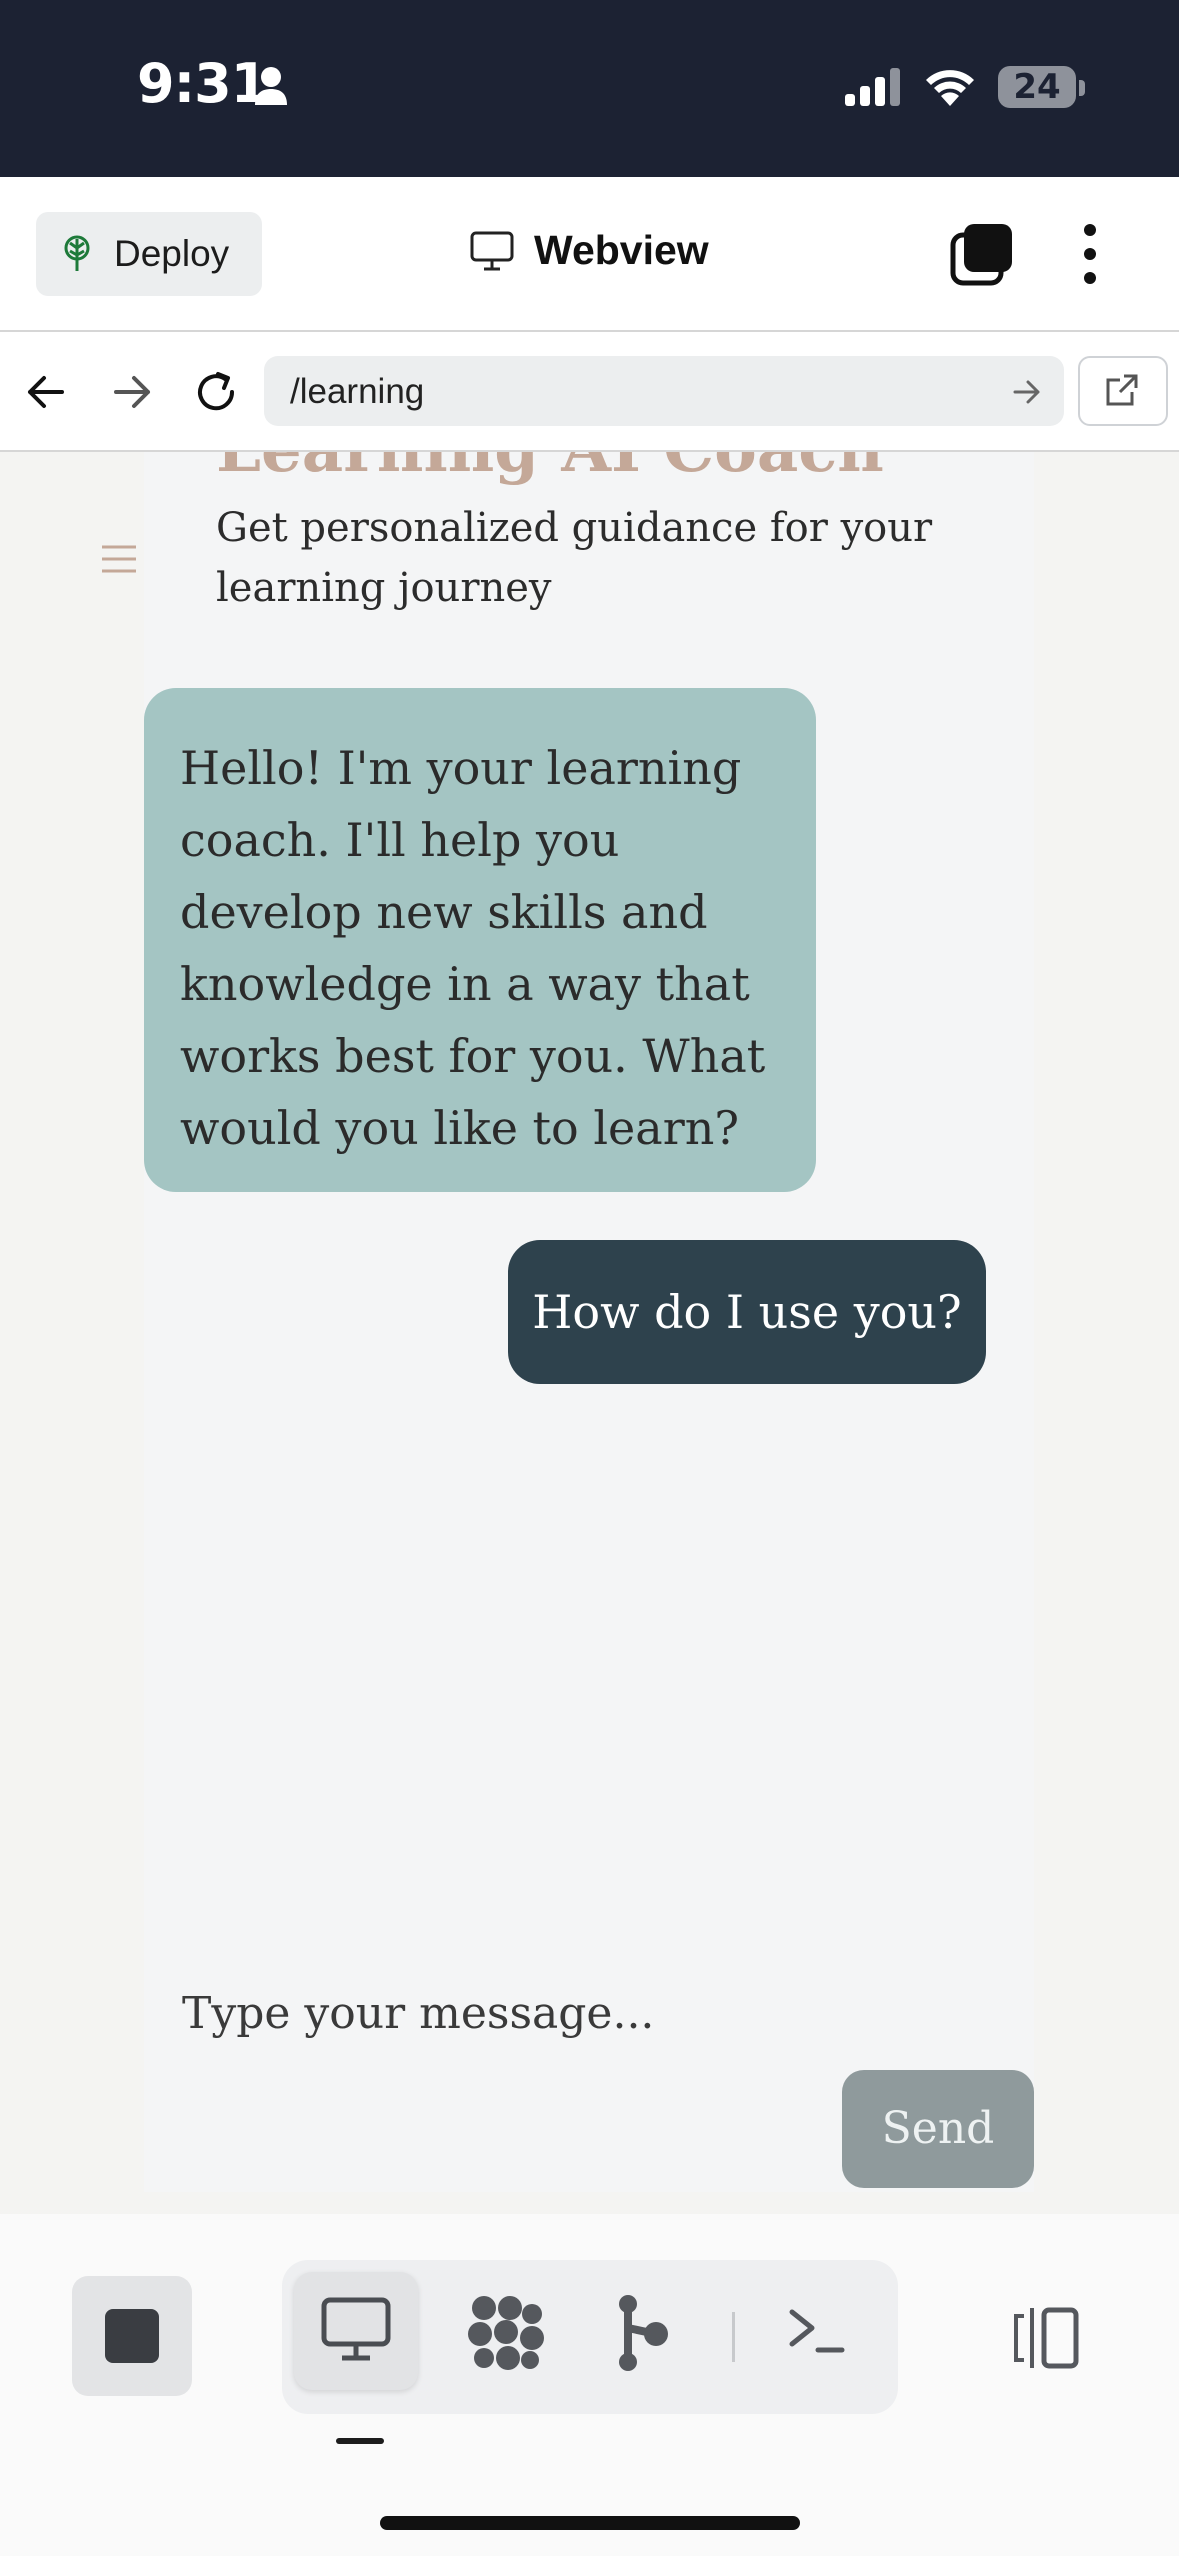 This screenshot has width=1179, height=2556. Describe the element at coordinates (872, 87) in the screenshot. I see `signal-icon` at that location.